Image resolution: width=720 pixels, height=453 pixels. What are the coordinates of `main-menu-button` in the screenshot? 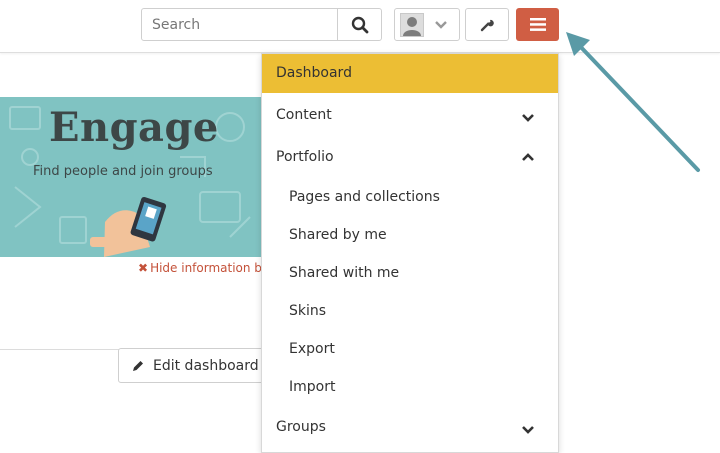 It's located at (537, 24).